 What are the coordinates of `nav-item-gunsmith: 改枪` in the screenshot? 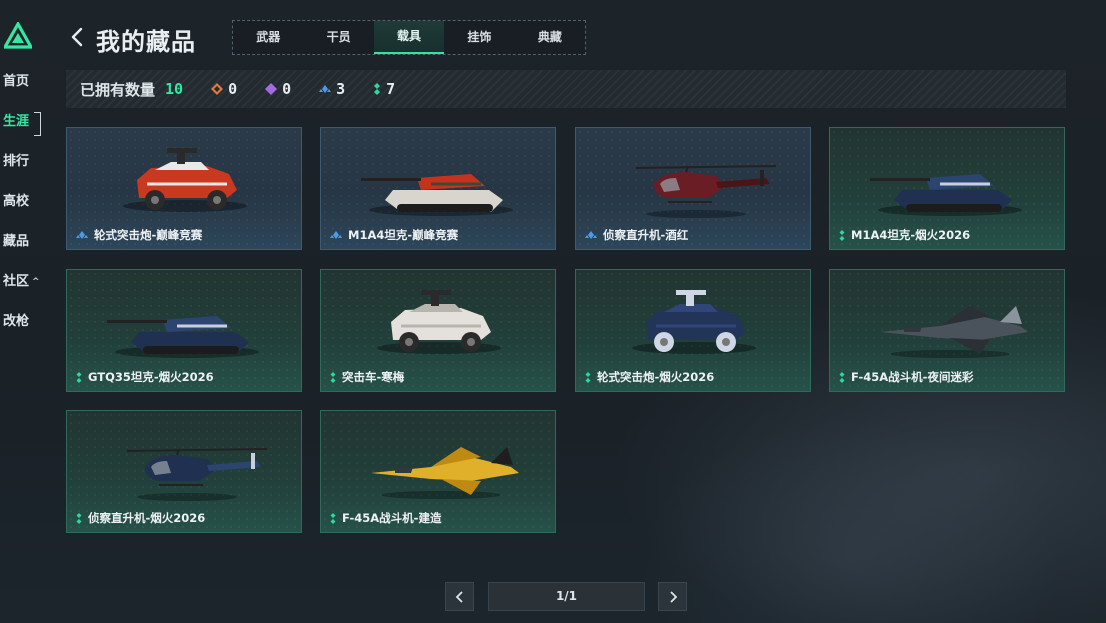 It's located at (25, 332).